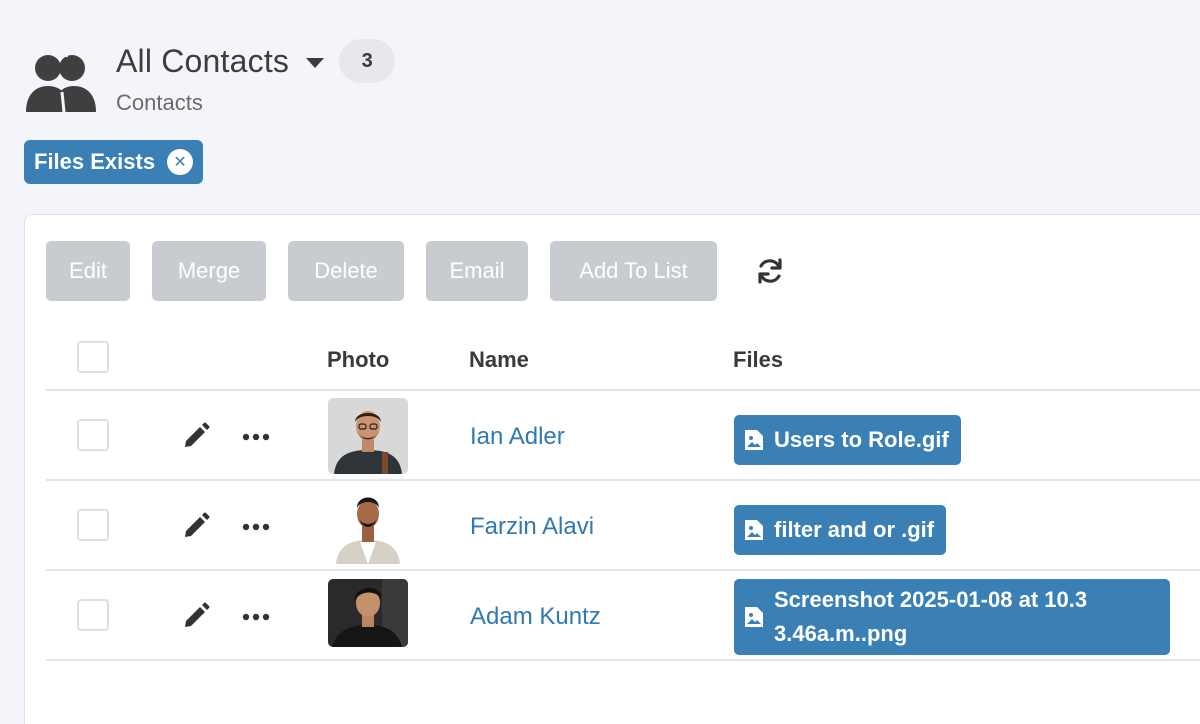 The height and width of the screenshot is (724, 1200). What do you see at coordinates (202, 61) in the screenshot?
I see `page-title: All Contacts` at bounding box center [202, 61].